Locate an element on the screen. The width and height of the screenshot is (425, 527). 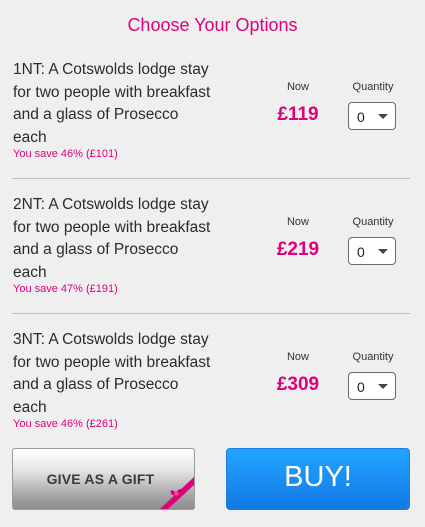
buy-button-label: BUY! is located at coordinates (318, 477).